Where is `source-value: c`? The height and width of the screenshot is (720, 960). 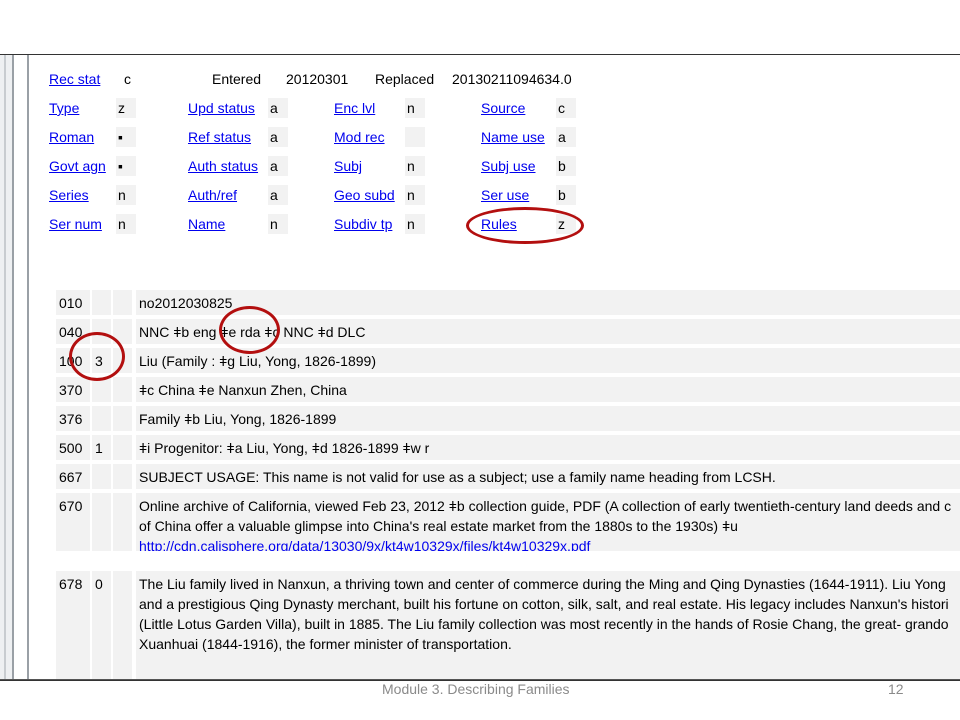 source-value: c is located at coordinates (566, 108).